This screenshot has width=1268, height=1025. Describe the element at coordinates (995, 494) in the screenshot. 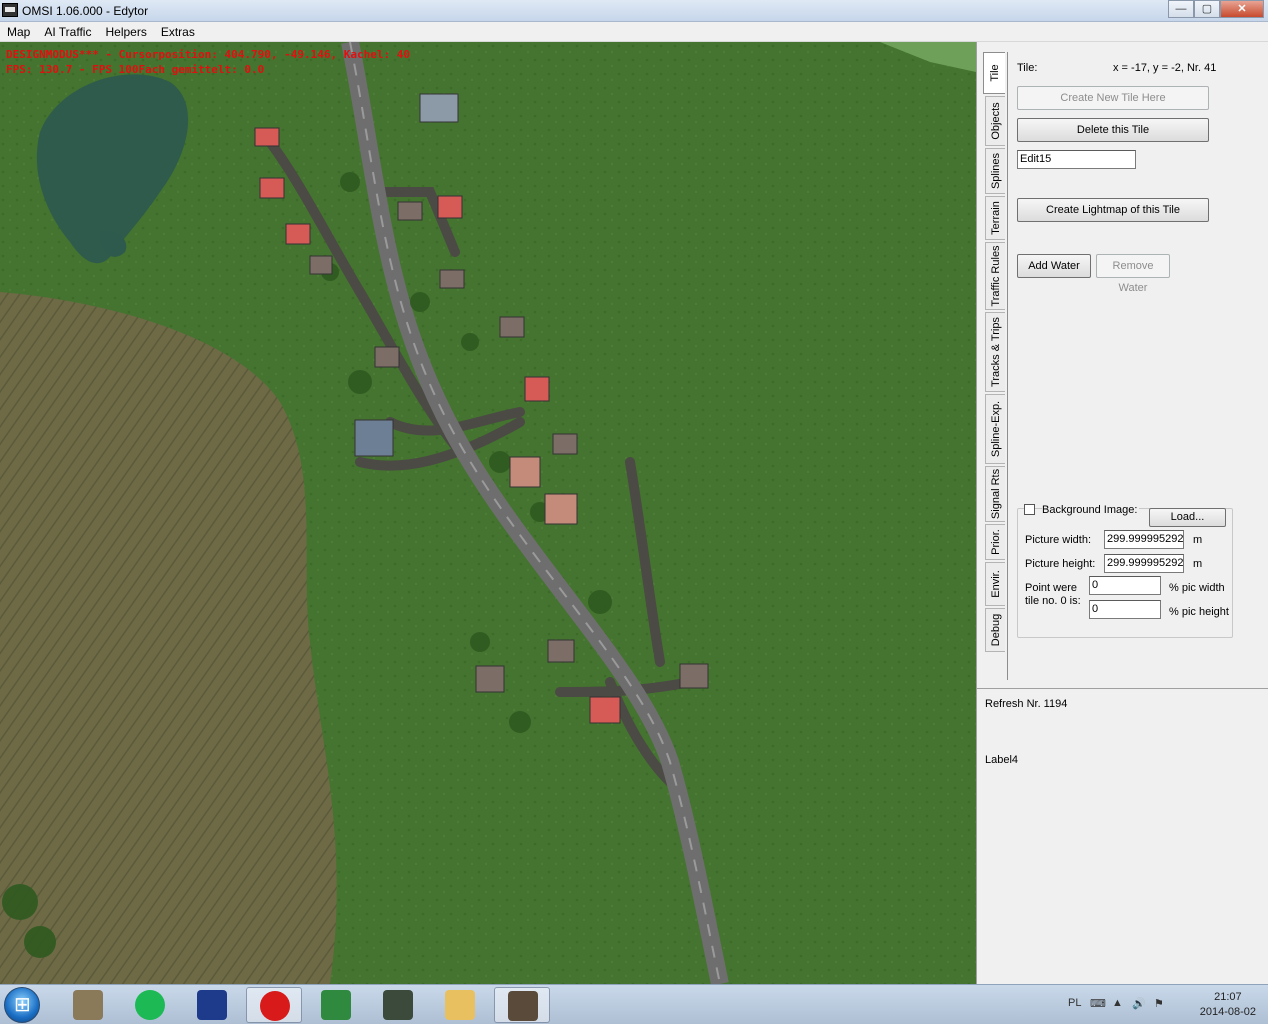

I see `tab-signal-rts: Signal Rts` at that location.